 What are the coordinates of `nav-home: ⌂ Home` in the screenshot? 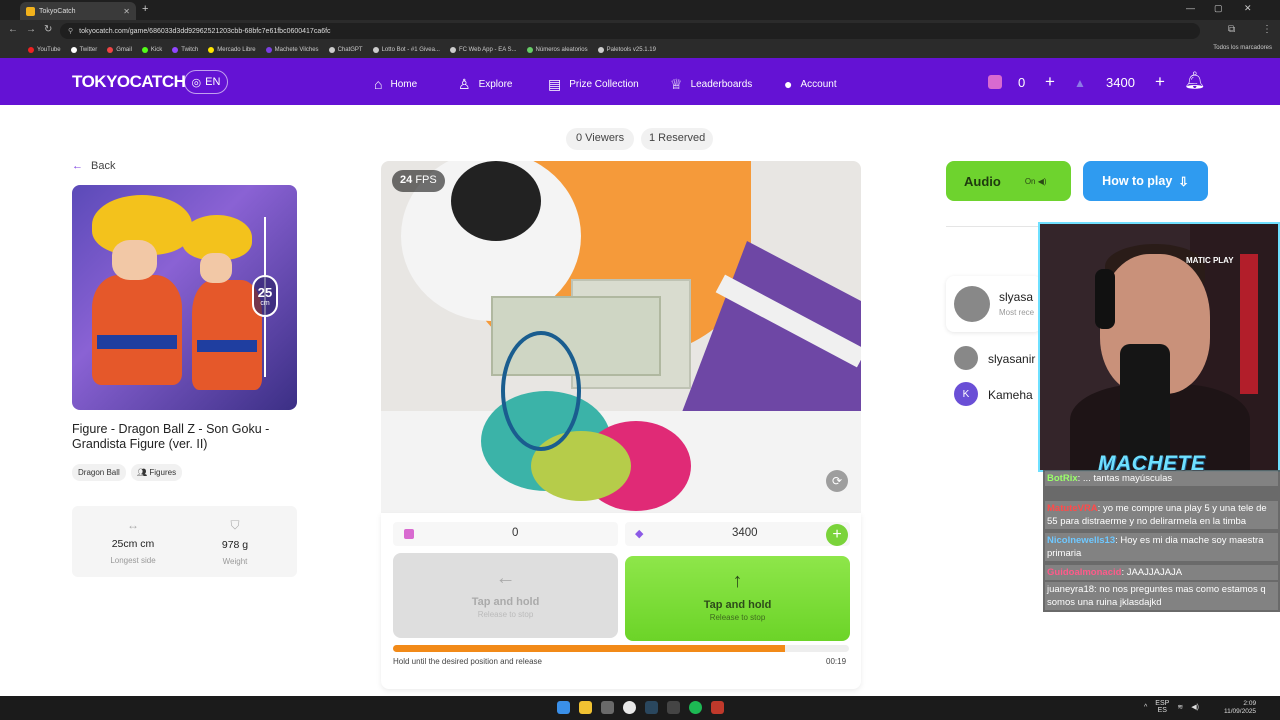 It's located at (395, 84).